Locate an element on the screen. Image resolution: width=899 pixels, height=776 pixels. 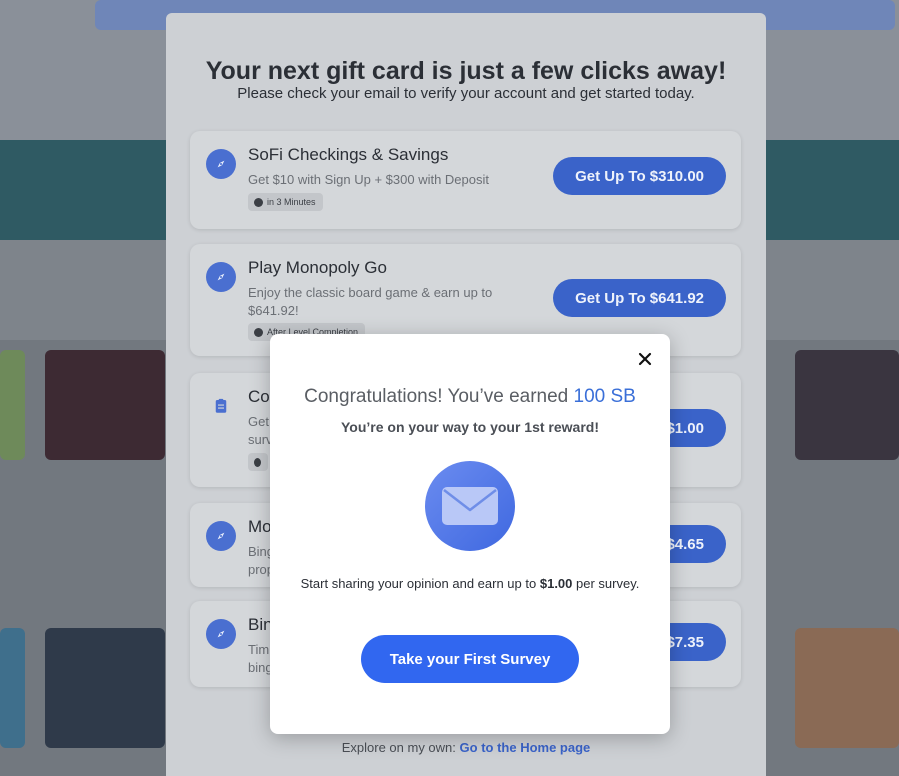
offer-time-tag is located at coordinates (258, 462).